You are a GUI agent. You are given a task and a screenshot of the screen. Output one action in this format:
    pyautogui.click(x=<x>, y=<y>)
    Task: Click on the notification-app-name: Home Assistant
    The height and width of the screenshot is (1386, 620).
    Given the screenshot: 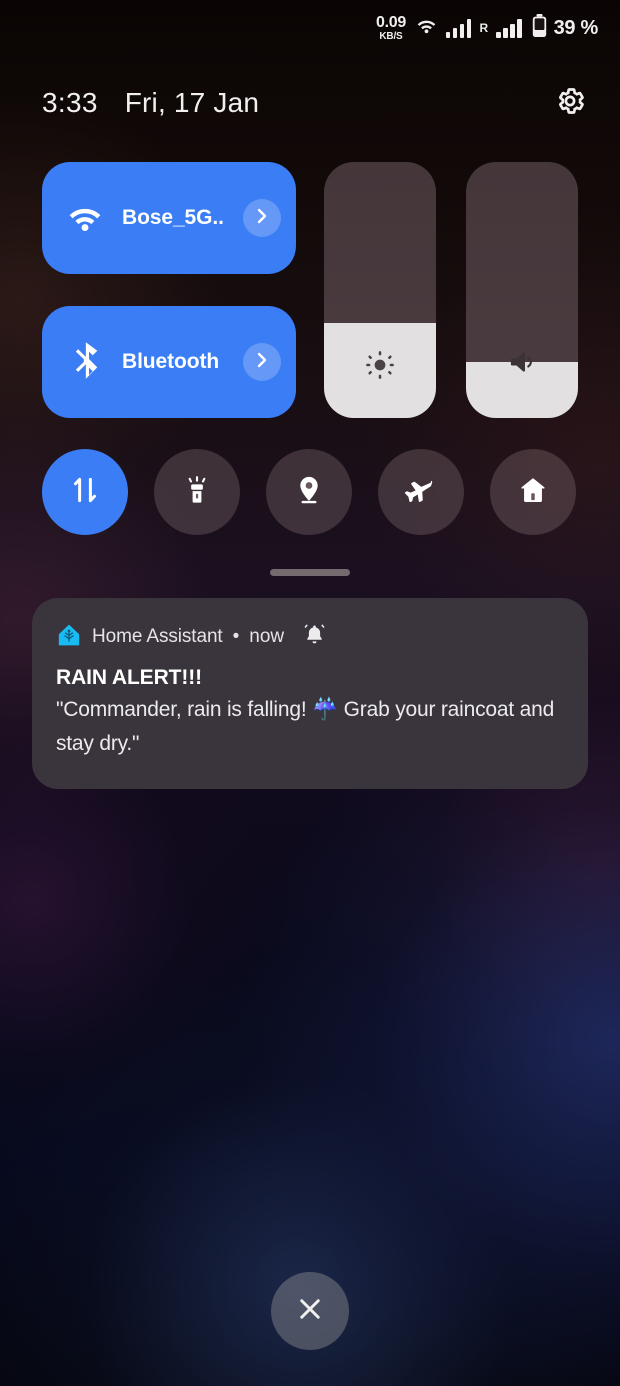 What is the action you would take?
    pyautogui.click(x=157, y=636)
    